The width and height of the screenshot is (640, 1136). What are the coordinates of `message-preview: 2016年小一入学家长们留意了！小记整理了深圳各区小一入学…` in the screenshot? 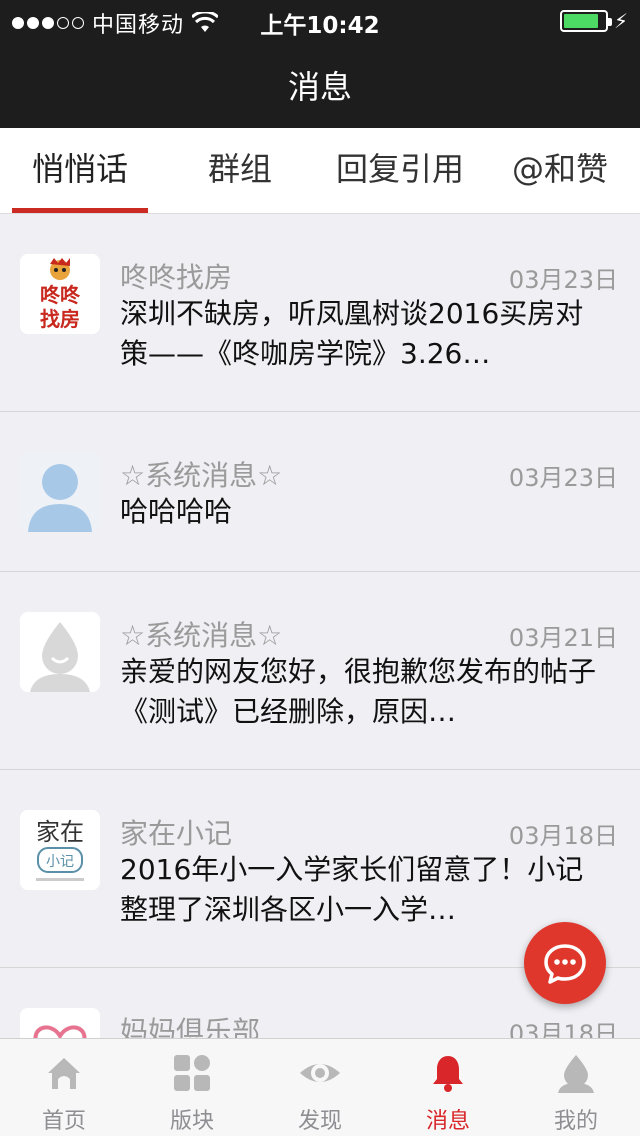 It's located at (352, 889).